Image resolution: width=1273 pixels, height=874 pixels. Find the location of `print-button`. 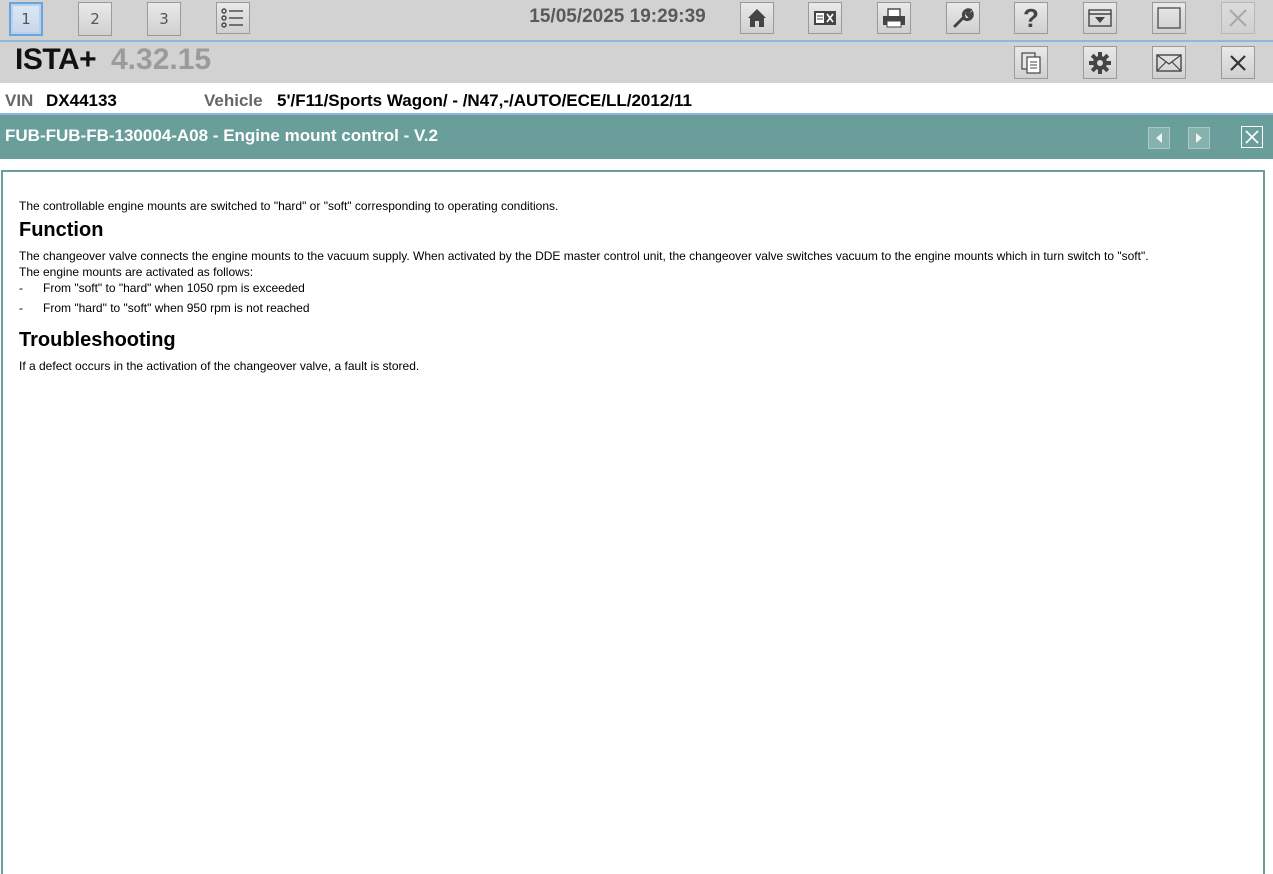

print-button is located at coordinates (894, 18).